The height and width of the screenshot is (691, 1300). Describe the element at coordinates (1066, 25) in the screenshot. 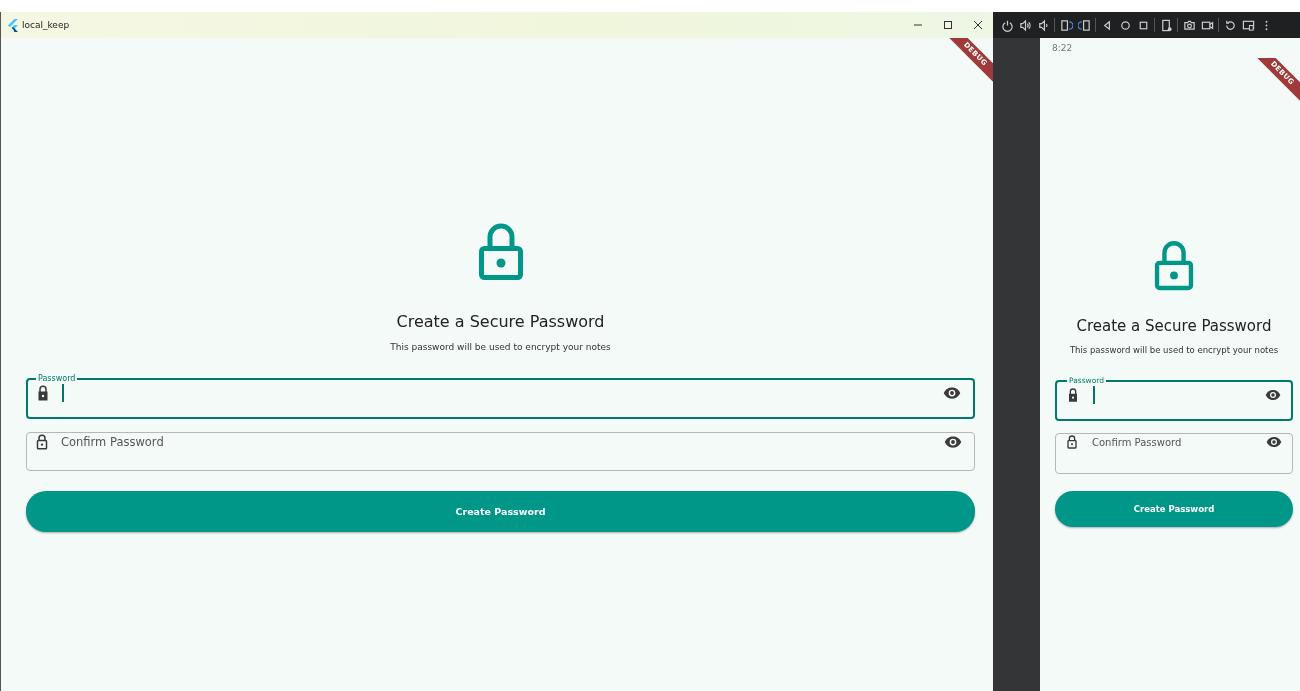

I see `rotate-left-icon` at that location.